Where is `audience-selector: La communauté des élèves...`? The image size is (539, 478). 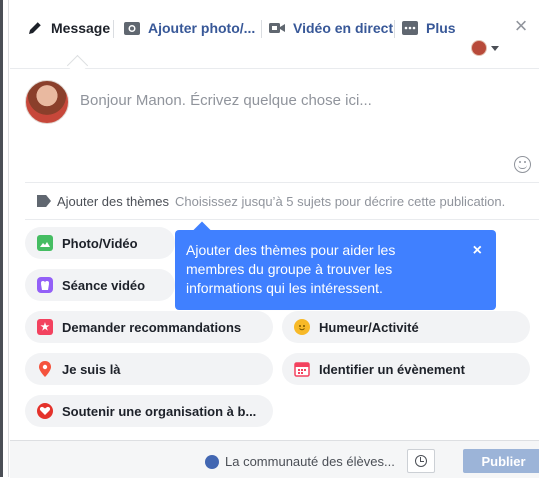 audience-selector: La communauté des élèves... is located at coordinates (300, 461).